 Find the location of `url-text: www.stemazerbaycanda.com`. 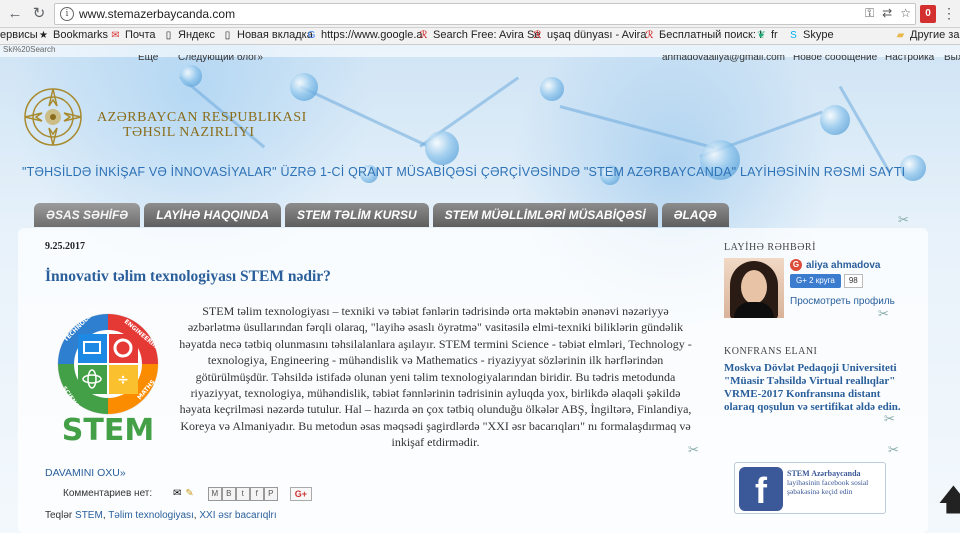

url-text: www.stemazerbaycanda.com is located at coordinates (157, 14).